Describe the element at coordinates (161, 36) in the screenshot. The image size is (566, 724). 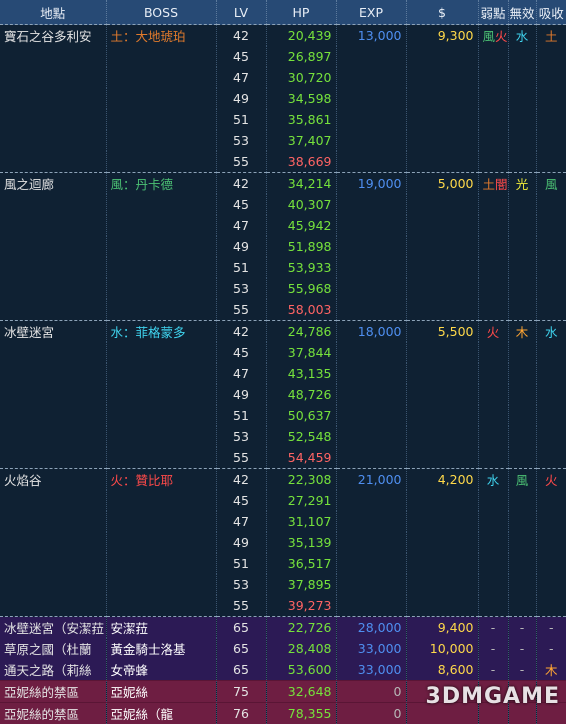
I see `boss-cell: 土：大地琥珀` at that location.